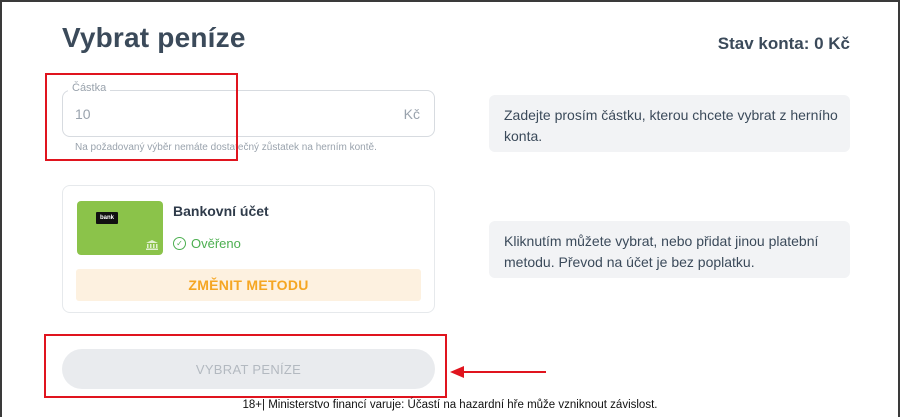  I want to click on bank-building-icon, so click(152, 245).